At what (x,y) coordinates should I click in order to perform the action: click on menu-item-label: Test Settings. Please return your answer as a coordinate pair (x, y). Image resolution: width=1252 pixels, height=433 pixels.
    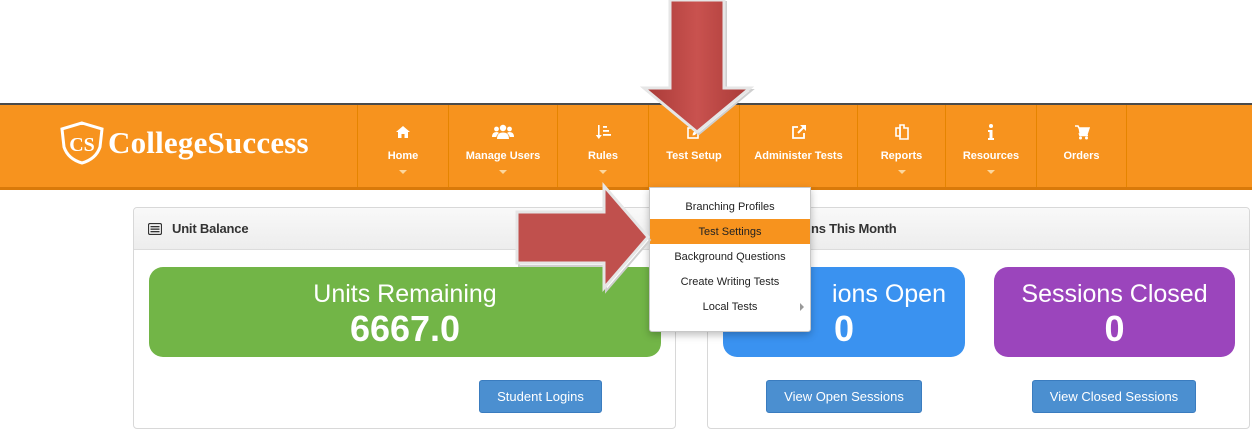
    Looking at the image, I should click on (730, 231).